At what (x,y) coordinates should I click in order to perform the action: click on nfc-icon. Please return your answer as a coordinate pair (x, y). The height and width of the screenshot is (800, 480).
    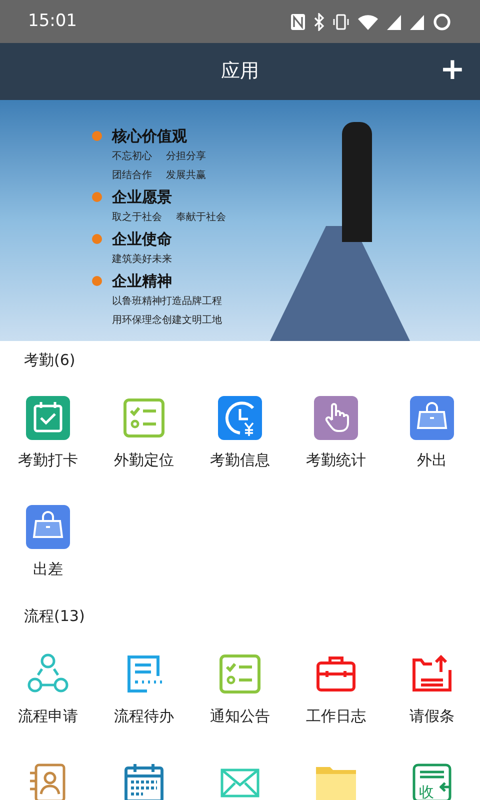
    Looking at the image, I should click on (298, 21).